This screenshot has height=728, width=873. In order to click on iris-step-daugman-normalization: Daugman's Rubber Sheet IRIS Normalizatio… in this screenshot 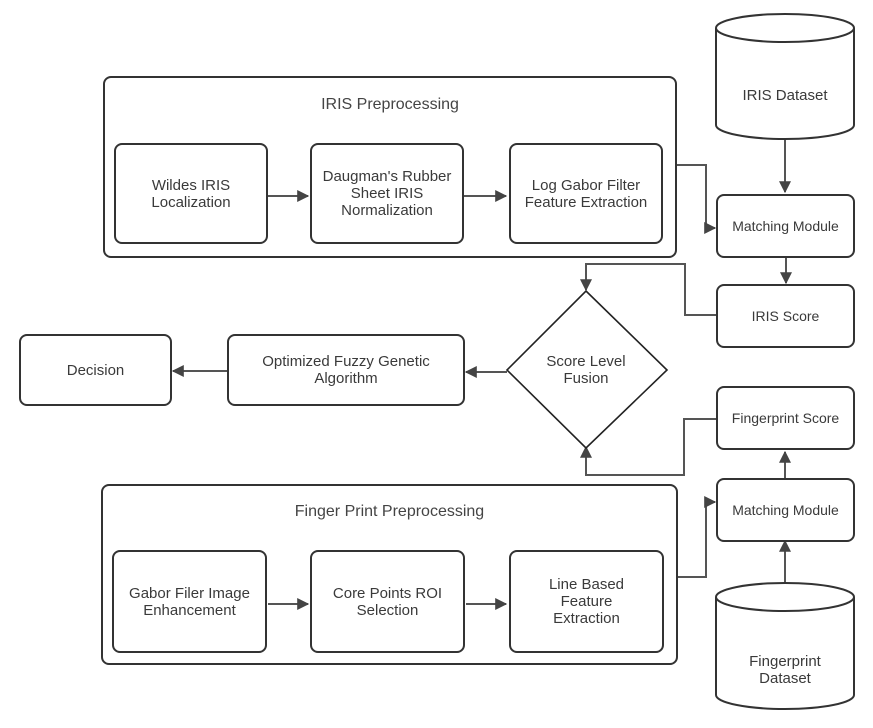, I will do `click(387, 193)`.